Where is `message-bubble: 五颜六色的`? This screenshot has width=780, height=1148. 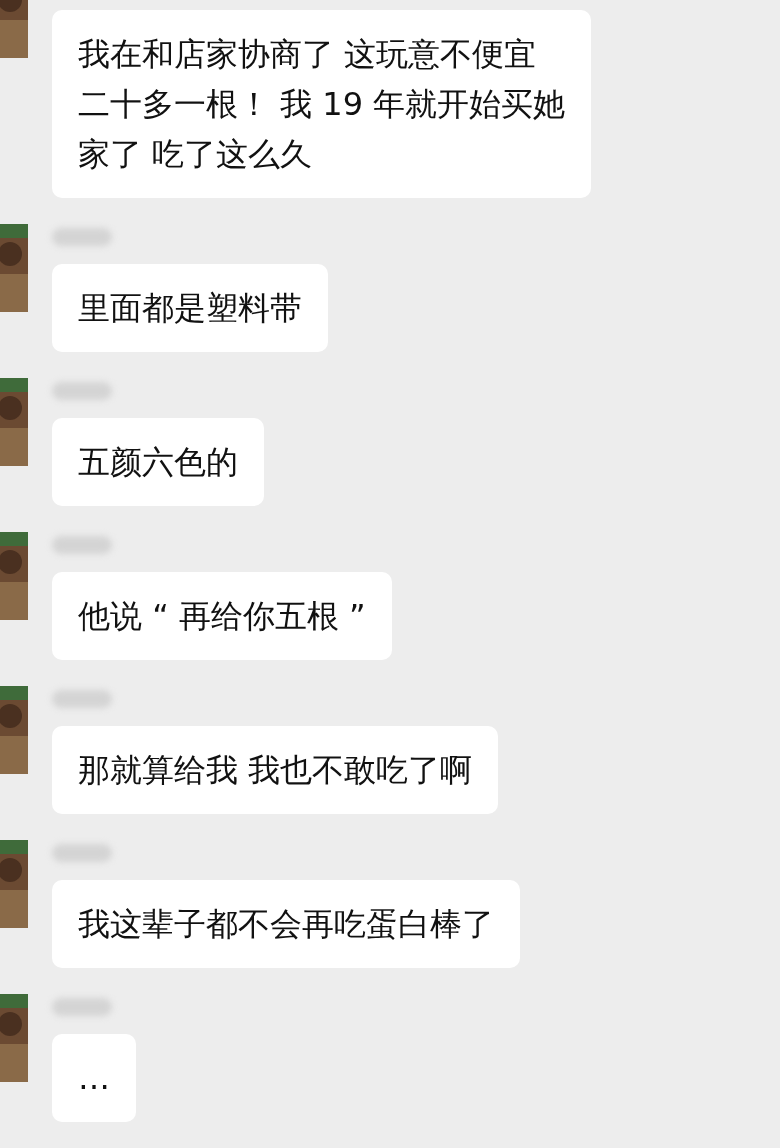 message-bubble: 五颜六色的 is located at coordinates (158, 462).